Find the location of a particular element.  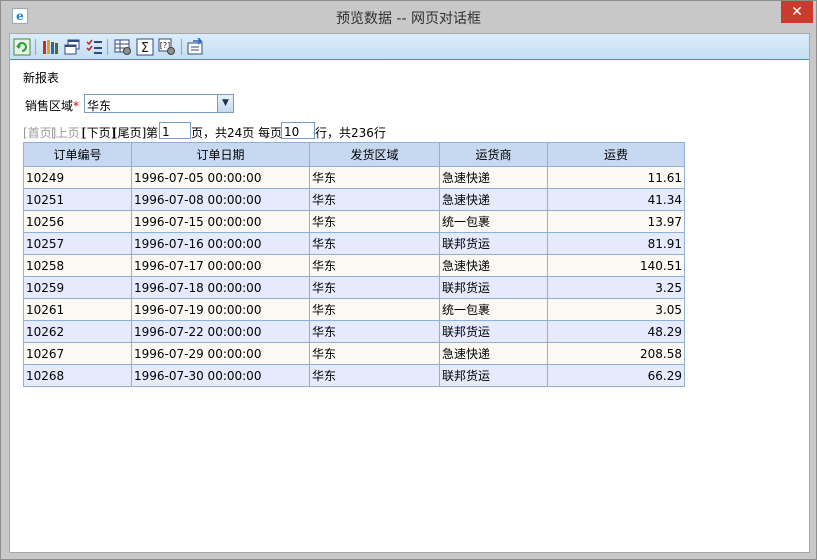

sum-button: Σ is located at coordinates (145, 47).